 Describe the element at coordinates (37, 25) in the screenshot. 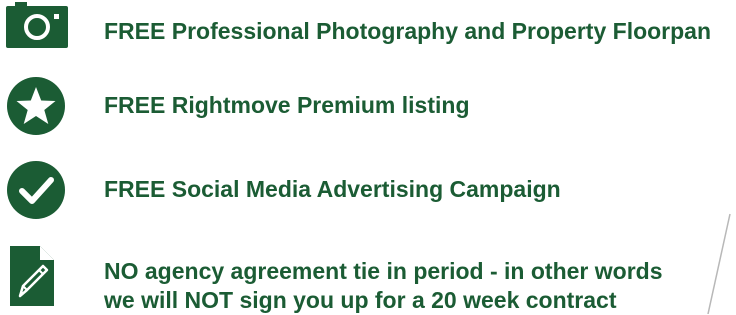

I see `camera-icon` at that location.